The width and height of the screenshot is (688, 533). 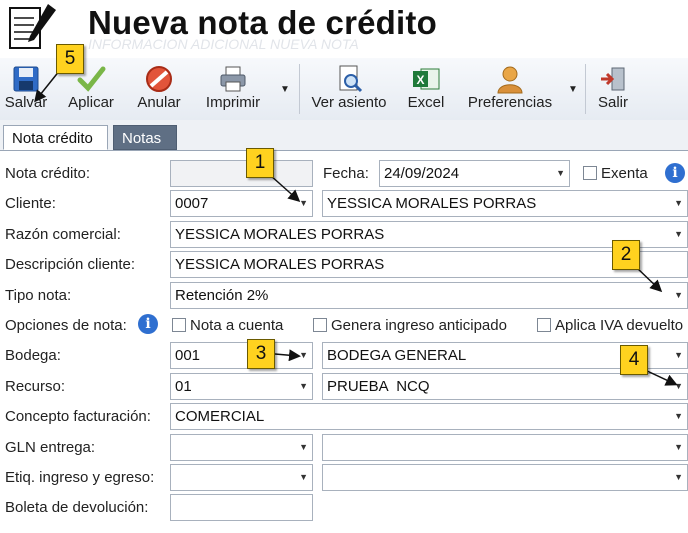 What do you see at coordinates (634, 360) in the screenshot?
I see `callout-4: 4` at bounding box center [634, 360].